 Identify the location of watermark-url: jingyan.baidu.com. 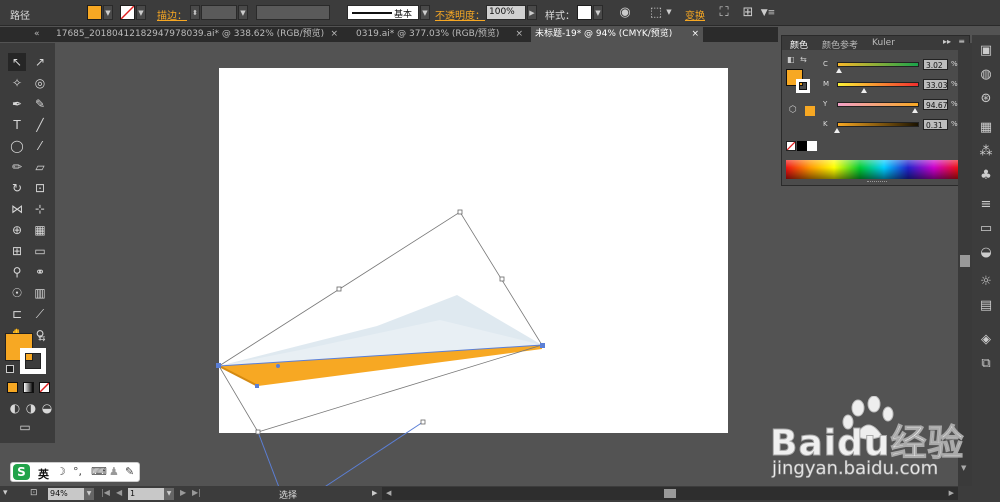
(855, 469).